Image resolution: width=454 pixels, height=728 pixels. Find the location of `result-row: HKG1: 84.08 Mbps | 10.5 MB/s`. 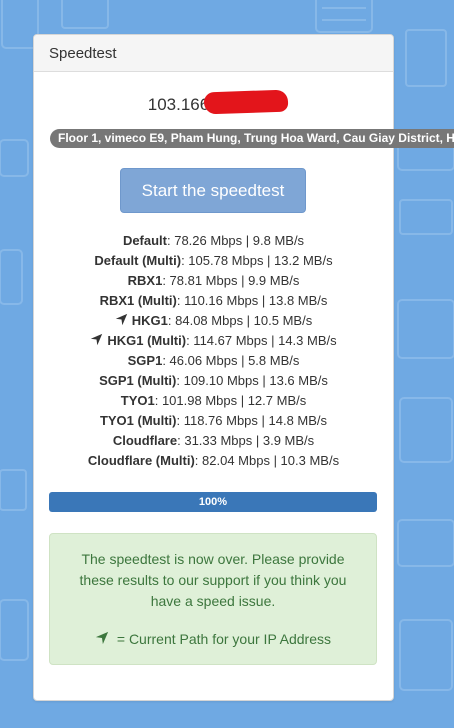

result-row: HKG1: 84.08 Mbps | 10.5 MB/s is located at coordinates (213, 321).